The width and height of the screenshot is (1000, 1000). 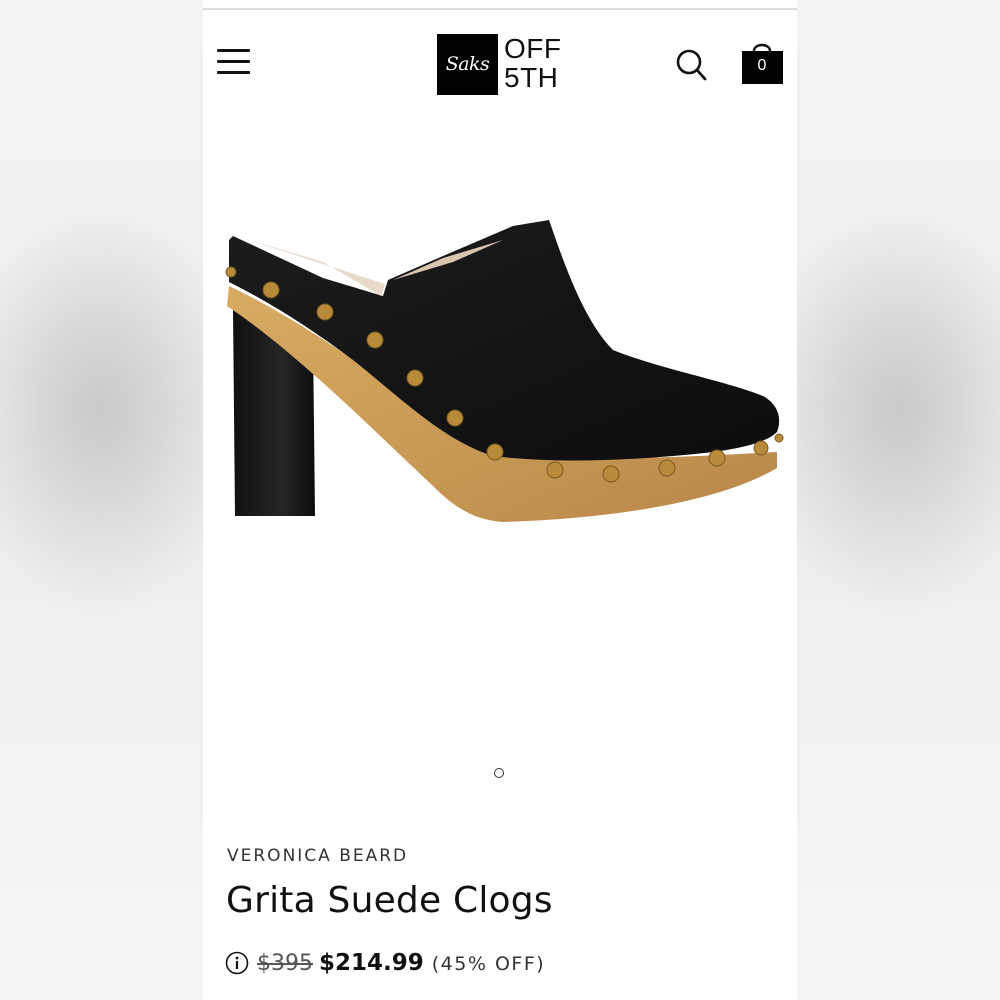 I want to click on original-price: $395, so click(x=285, y=963).